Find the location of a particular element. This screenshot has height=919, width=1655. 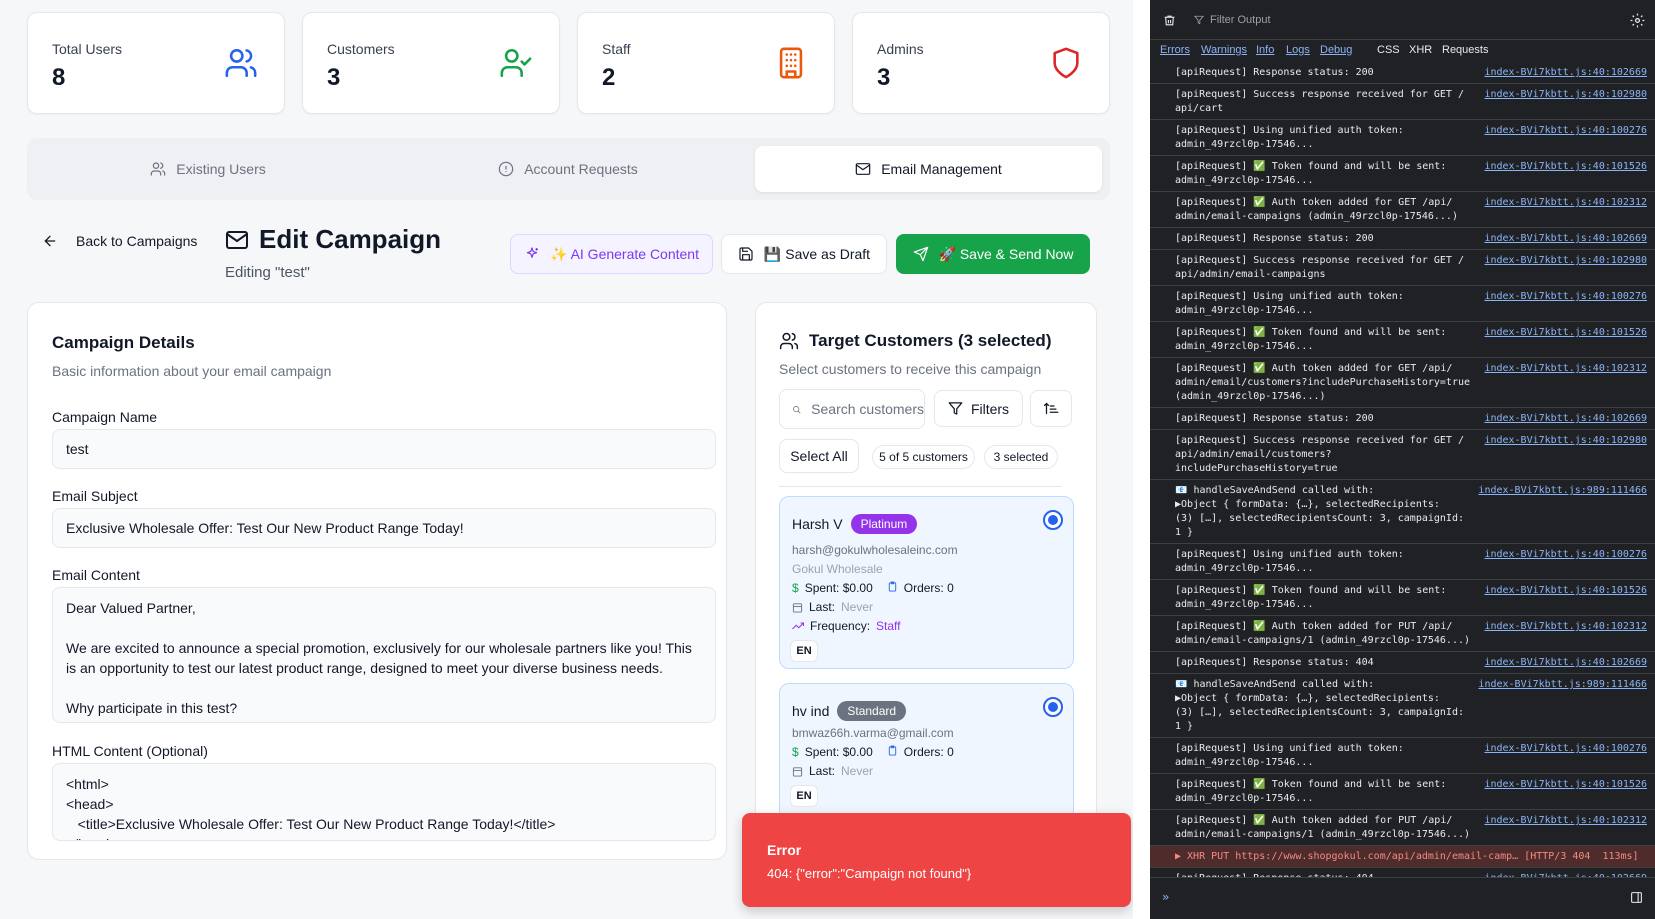

panel-icon is located at coordinates (1636, 897).